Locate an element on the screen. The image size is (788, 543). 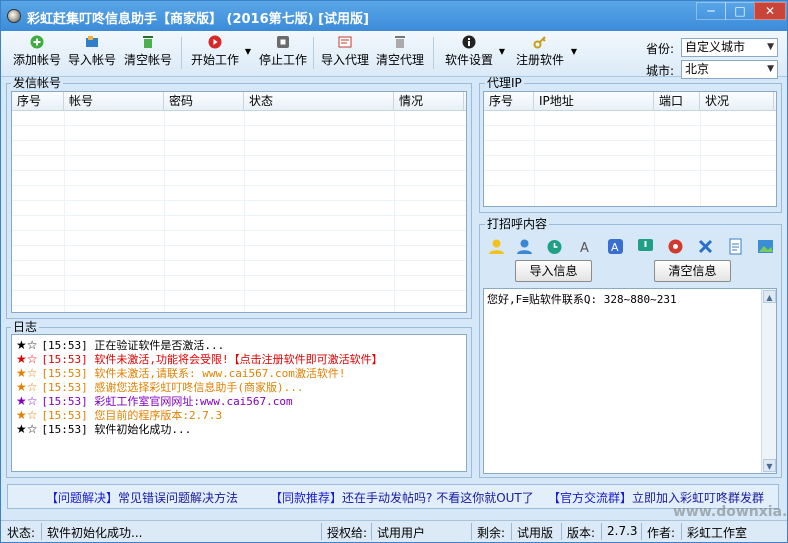
greeting-textarea: 您好,F≡贴软件联系Q: 328~880~231 is located at coordinates (630, 381).